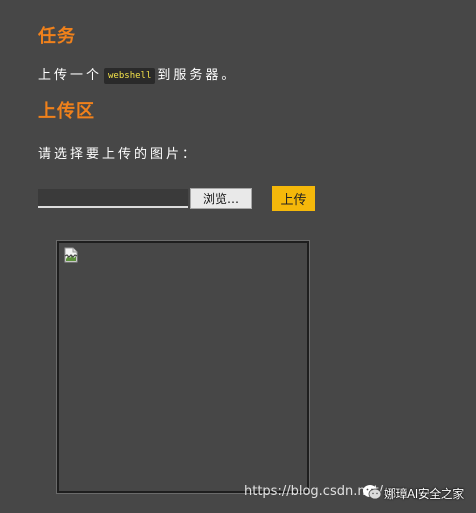  What do you see at coordinates (372, 492) in the screenshot?
I see `wechat-icon` at bounding box center [372, 492].